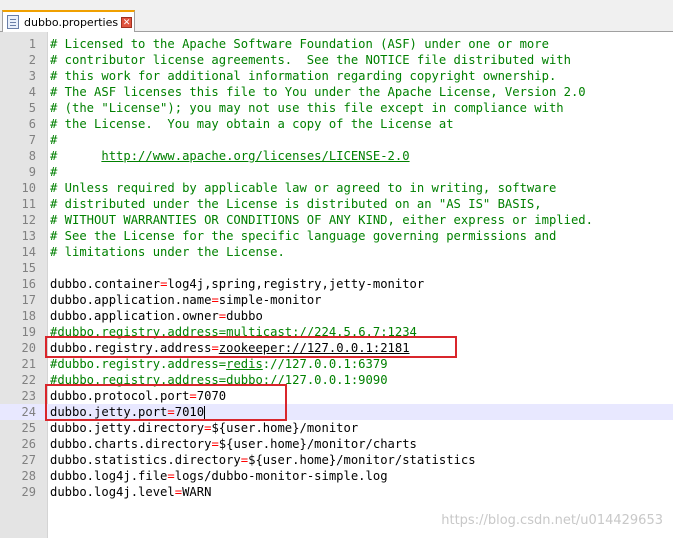 This screenshot has height=538, width=673. What do you see at coordinates (156, 316) in the screenshot?
I see `line-text: dubbo.application.owner=dubbo` at bounding box center [156, 316].